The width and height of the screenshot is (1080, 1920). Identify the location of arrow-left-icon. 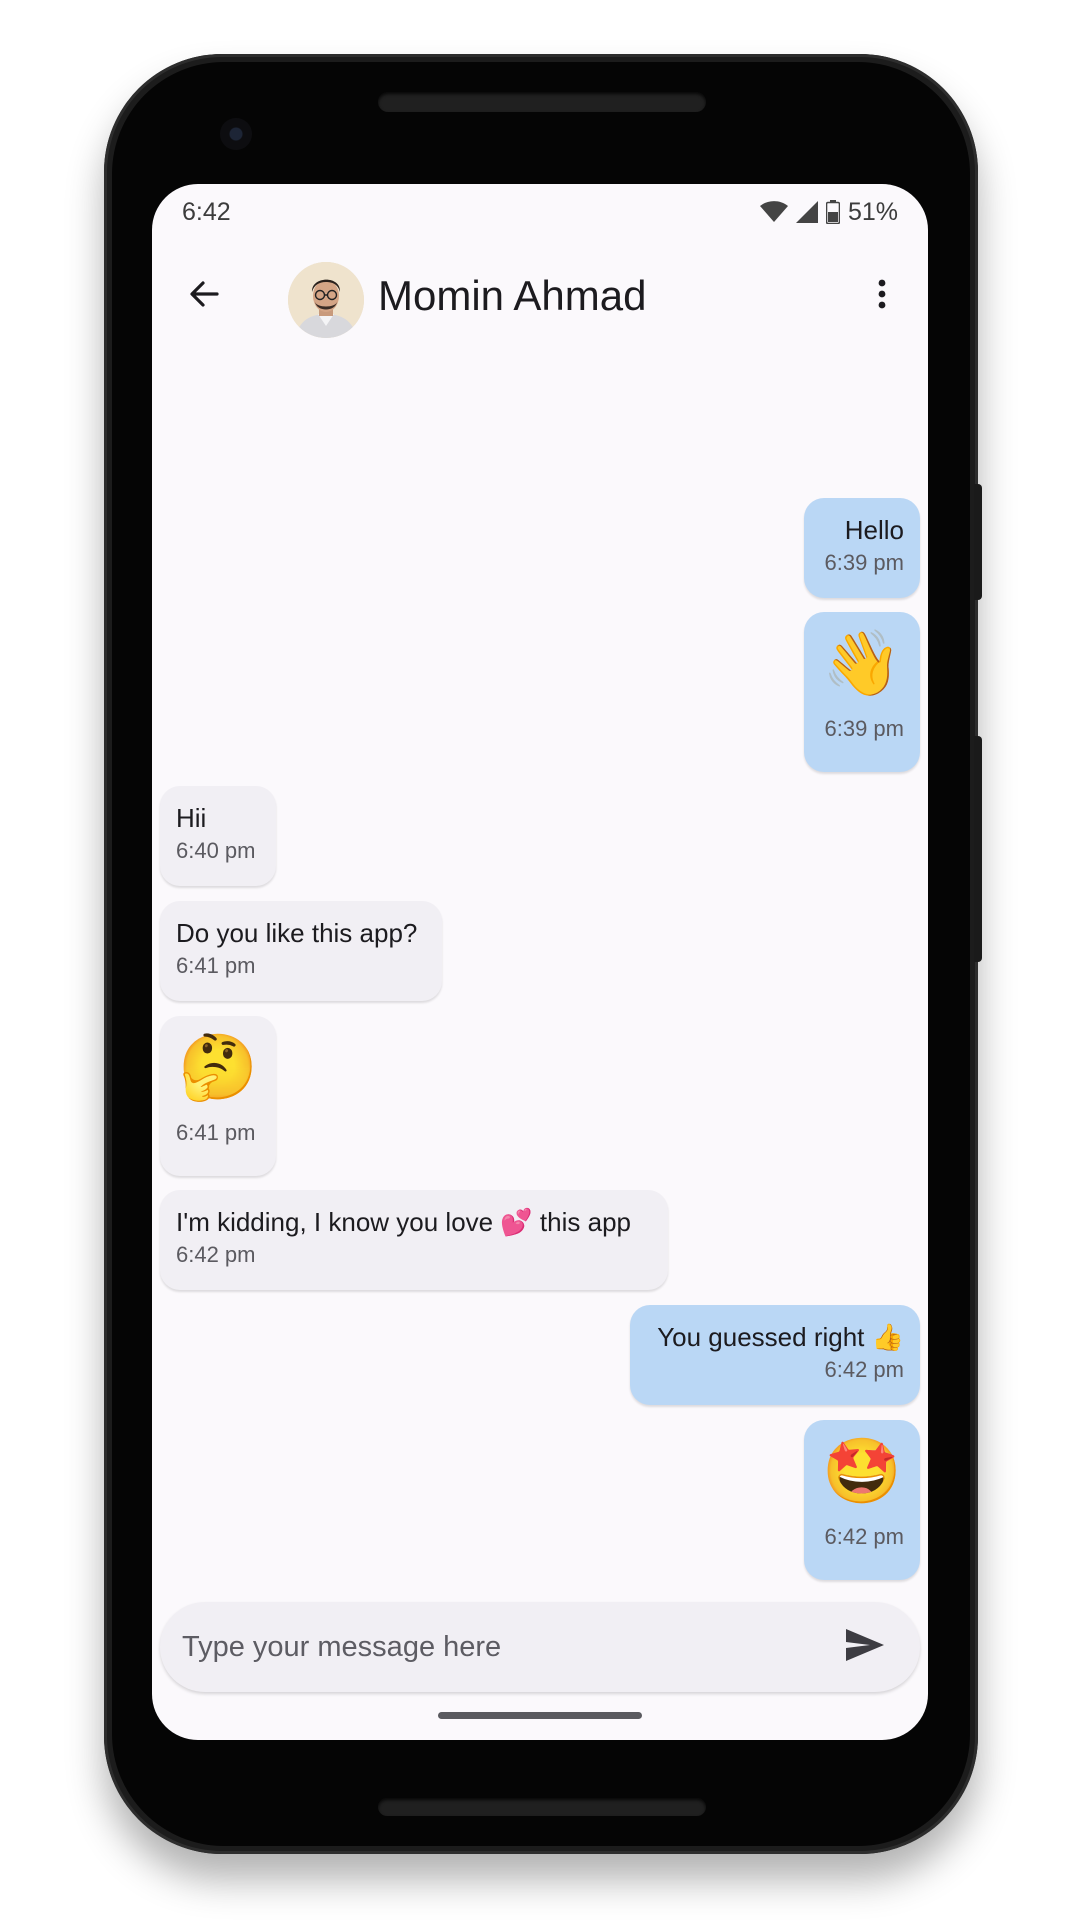
(204, 296).